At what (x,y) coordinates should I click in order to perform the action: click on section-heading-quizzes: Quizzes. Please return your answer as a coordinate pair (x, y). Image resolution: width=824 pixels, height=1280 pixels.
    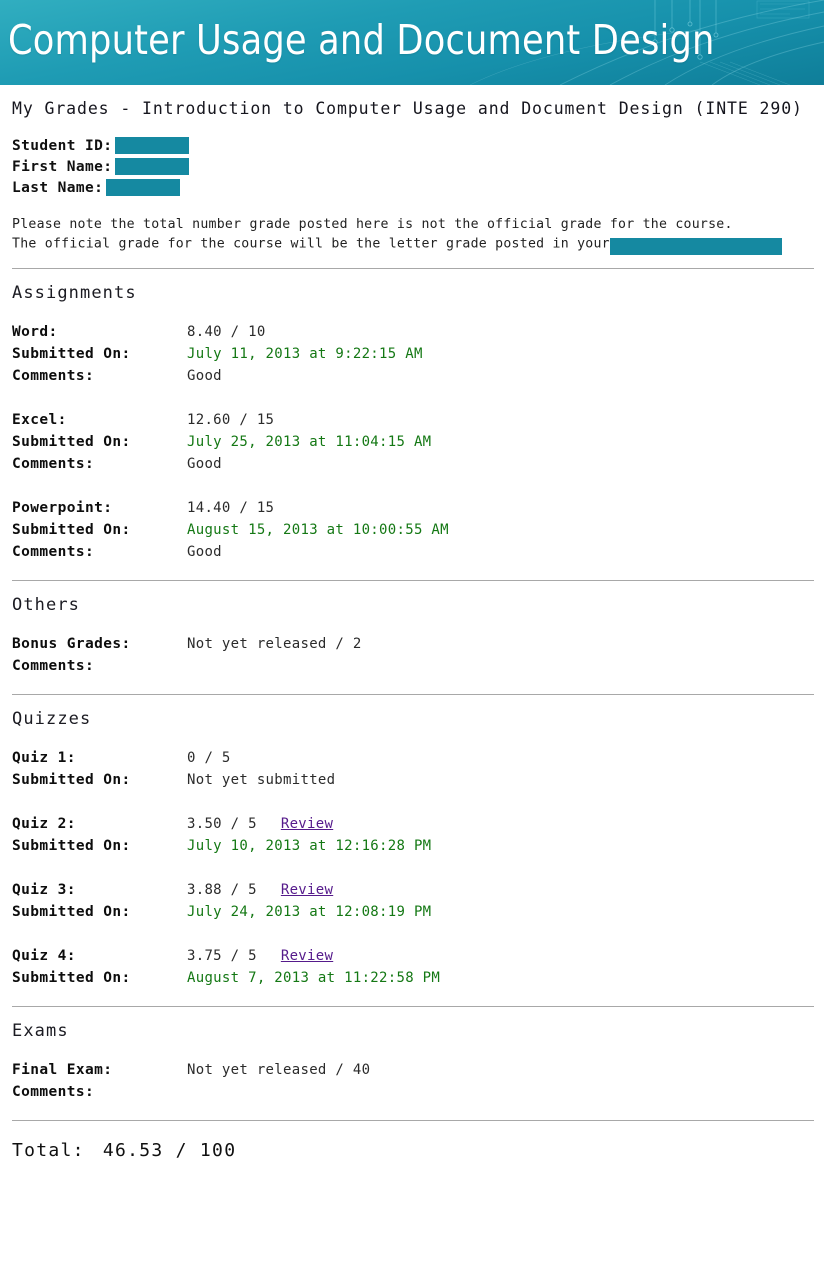
    Looking at the image, I should click on (52, 718).